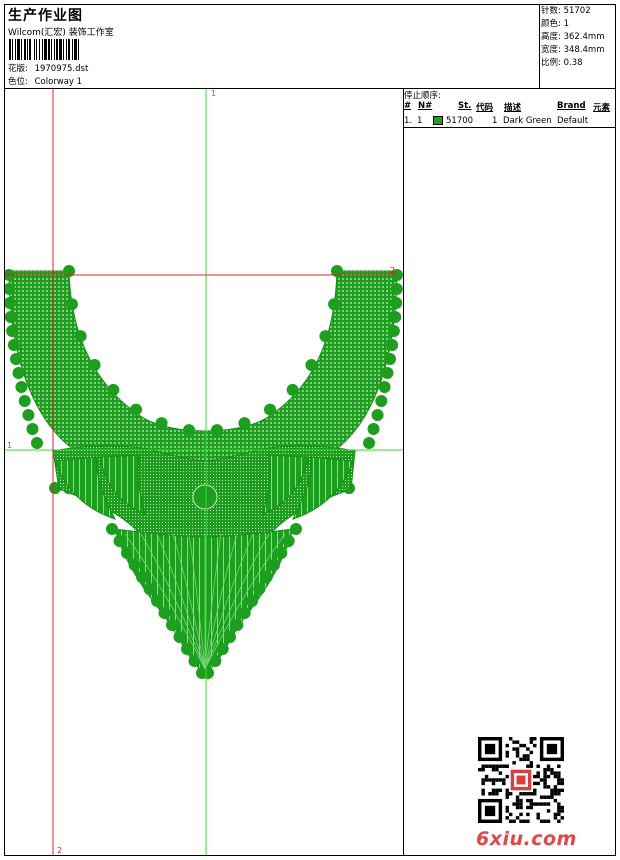 This screenshot has width=620, height=860. I want to click on panel-rule, so click(509, 127).